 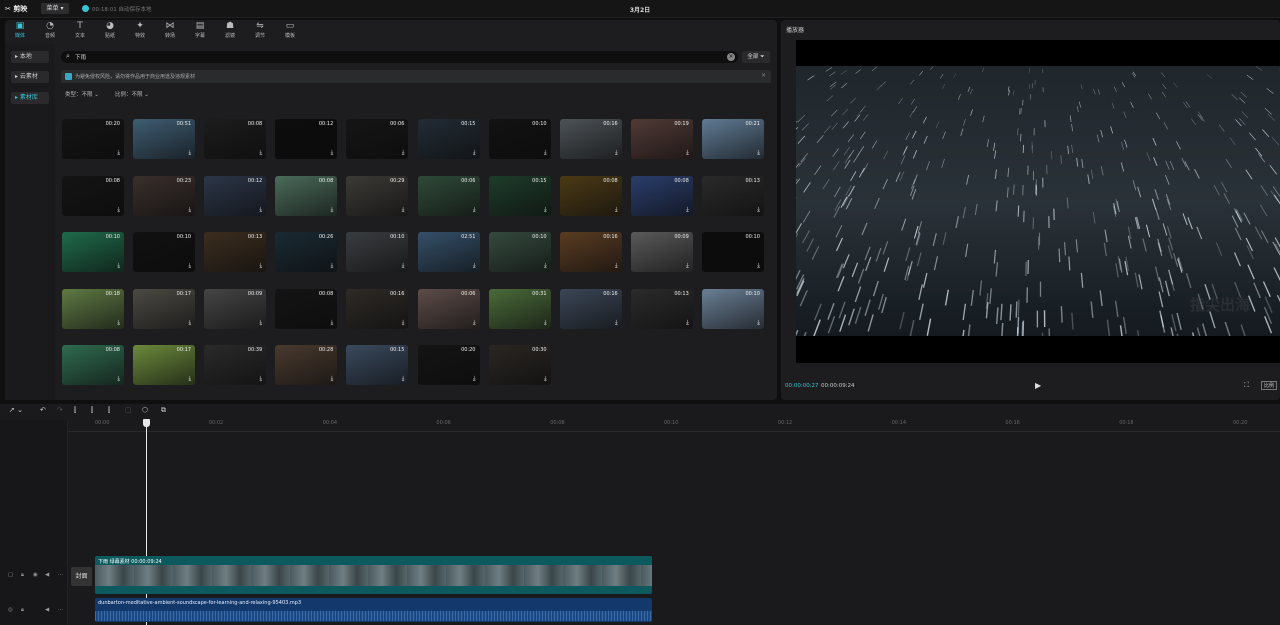 I want to click on tab-0: ▣ 媒体, so click(x=20, y=31).